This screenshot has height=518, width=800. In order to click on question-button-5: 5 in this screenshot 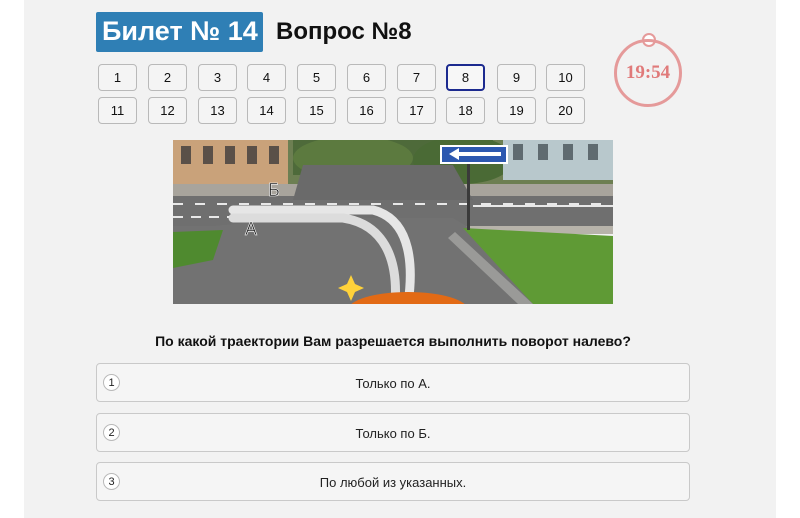, I will do `click(316, 77)`.